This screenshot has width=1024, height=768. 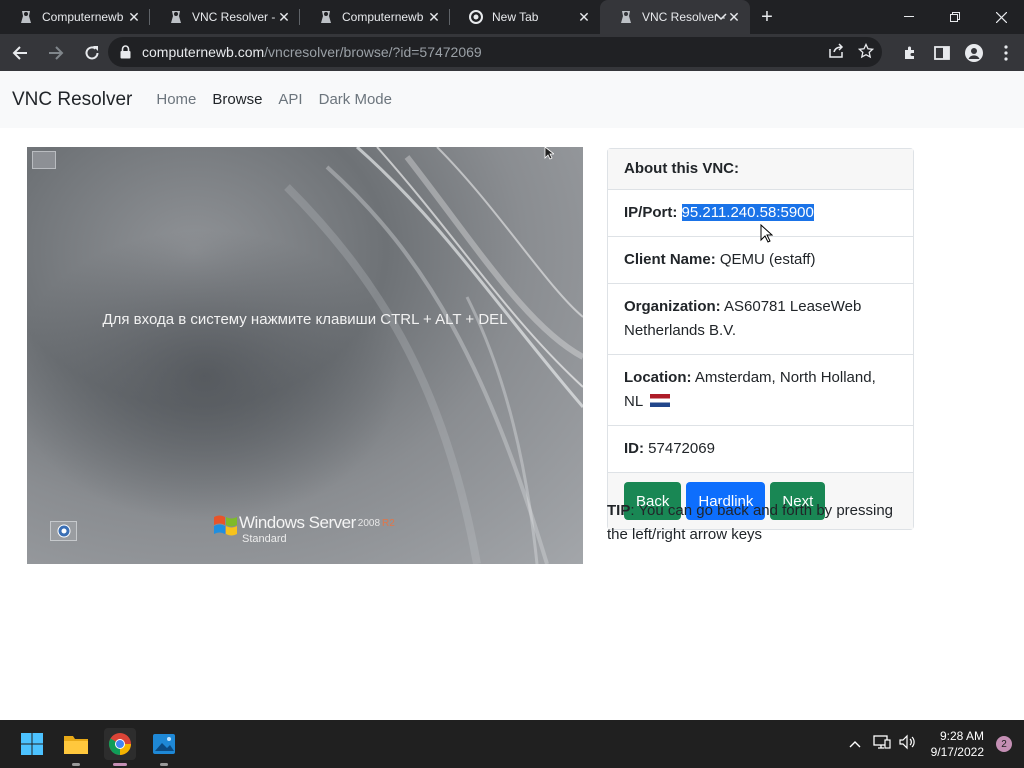 What do you see at coordinates (957, 752) in the screenshot?
I see `clock-date: 9/17/2022` at bounding box center [957, 752].